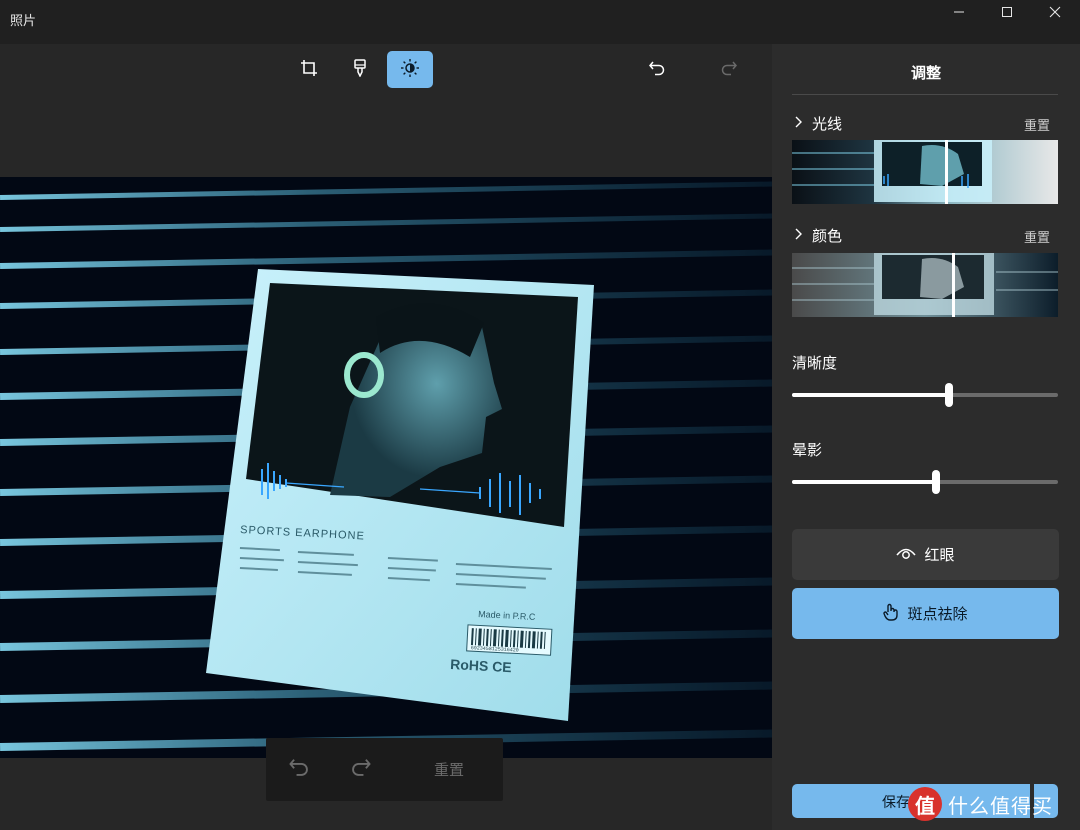 Image resolution: width=1080 pixels, height=830 pixels. I want to click on section-light-label: 光线, so click(827, 124).